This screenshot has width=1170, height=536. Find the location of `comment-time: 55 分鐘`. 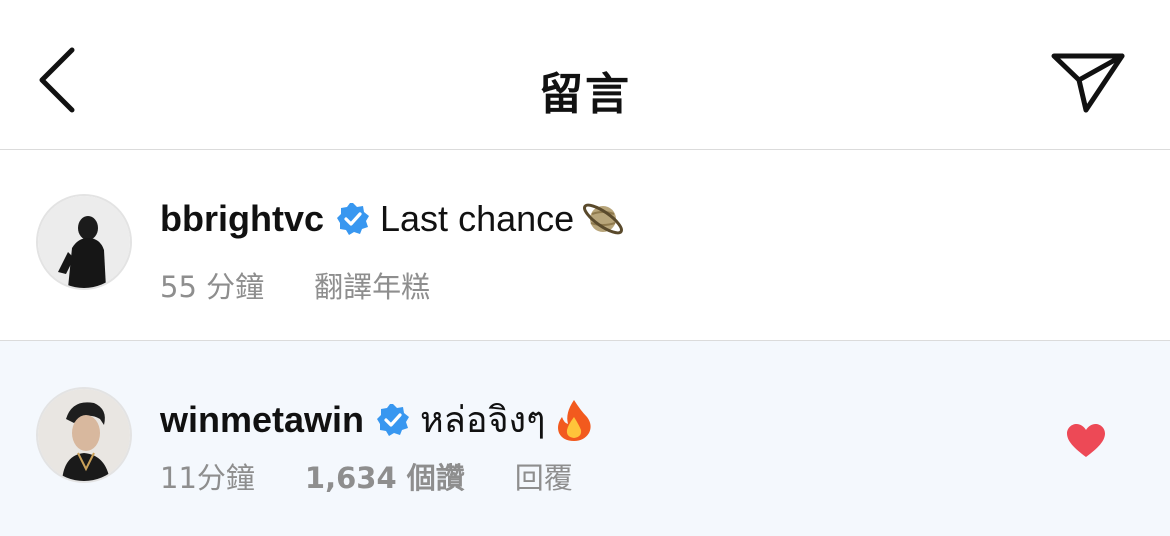

comment-time: 55 分鐘 is located at coordinates (212, 287).